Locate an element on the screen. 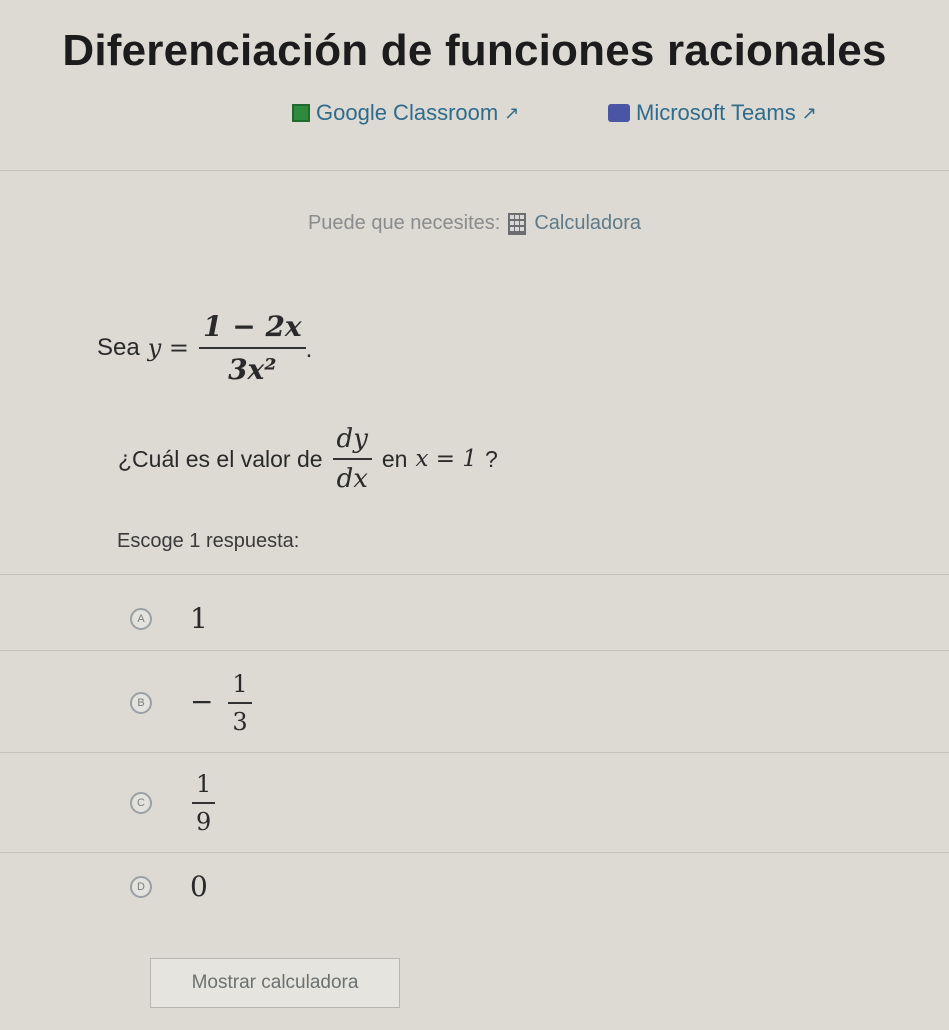 This screenshot has width=949, height=1030. option-value: 1 is located at coordinates (199, 618).